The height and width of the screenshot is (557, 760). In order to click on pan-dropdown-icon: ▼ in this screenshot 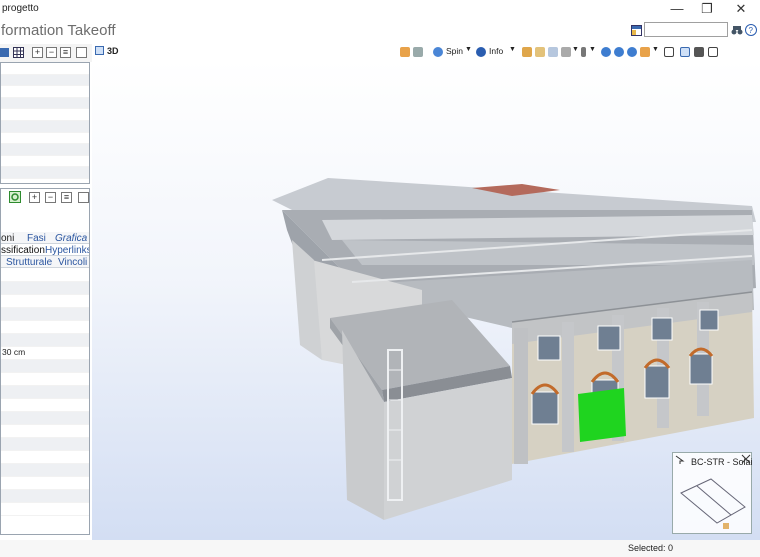, I will do `click(655, 52)`.